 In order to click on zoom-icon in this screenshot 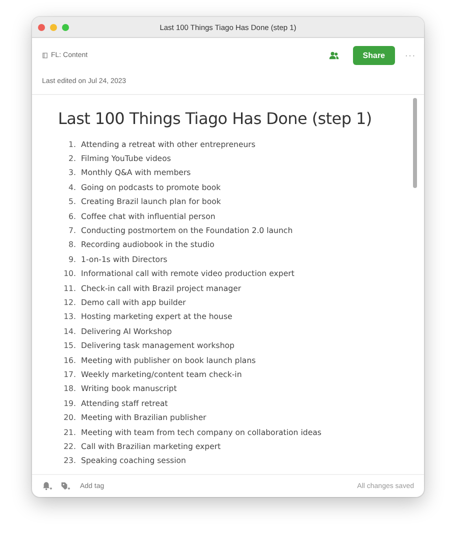, I will do `click(65, 27)`.